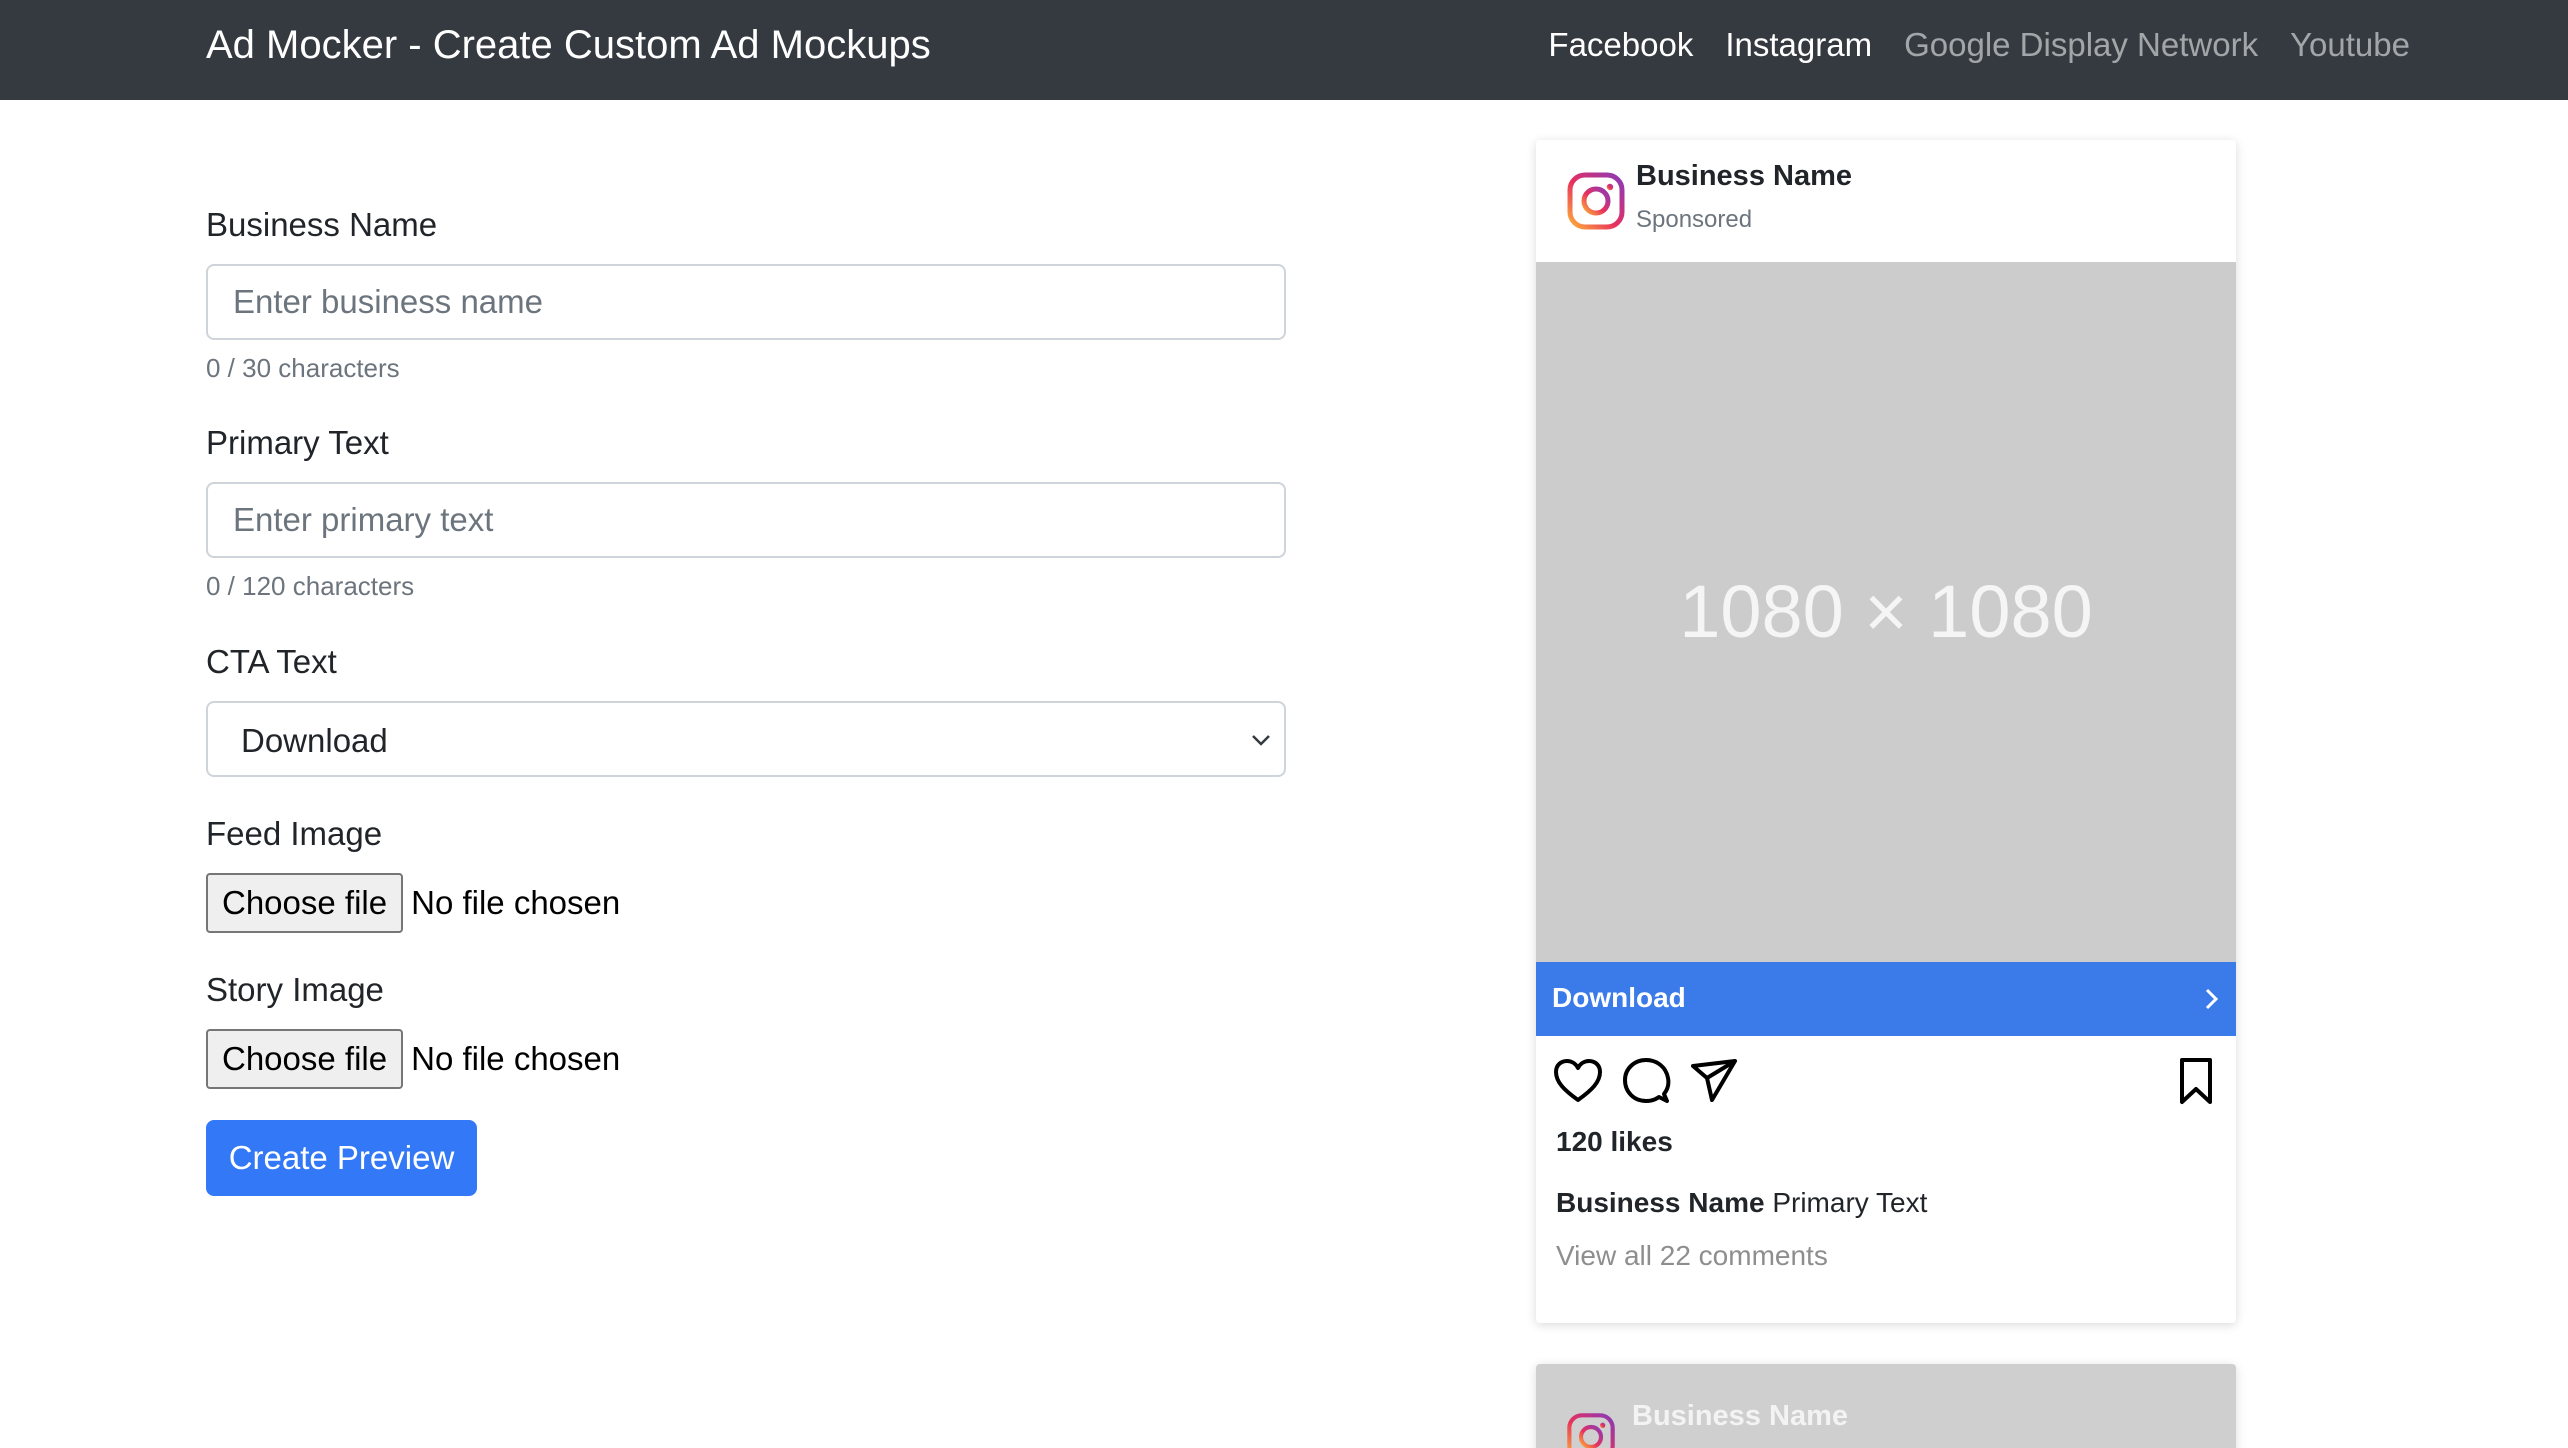  What do you see at coordinates (1660, 1202) in the screenshot?
I see `caption-business-name: Business Name` at bounding box center [1660, 1202].